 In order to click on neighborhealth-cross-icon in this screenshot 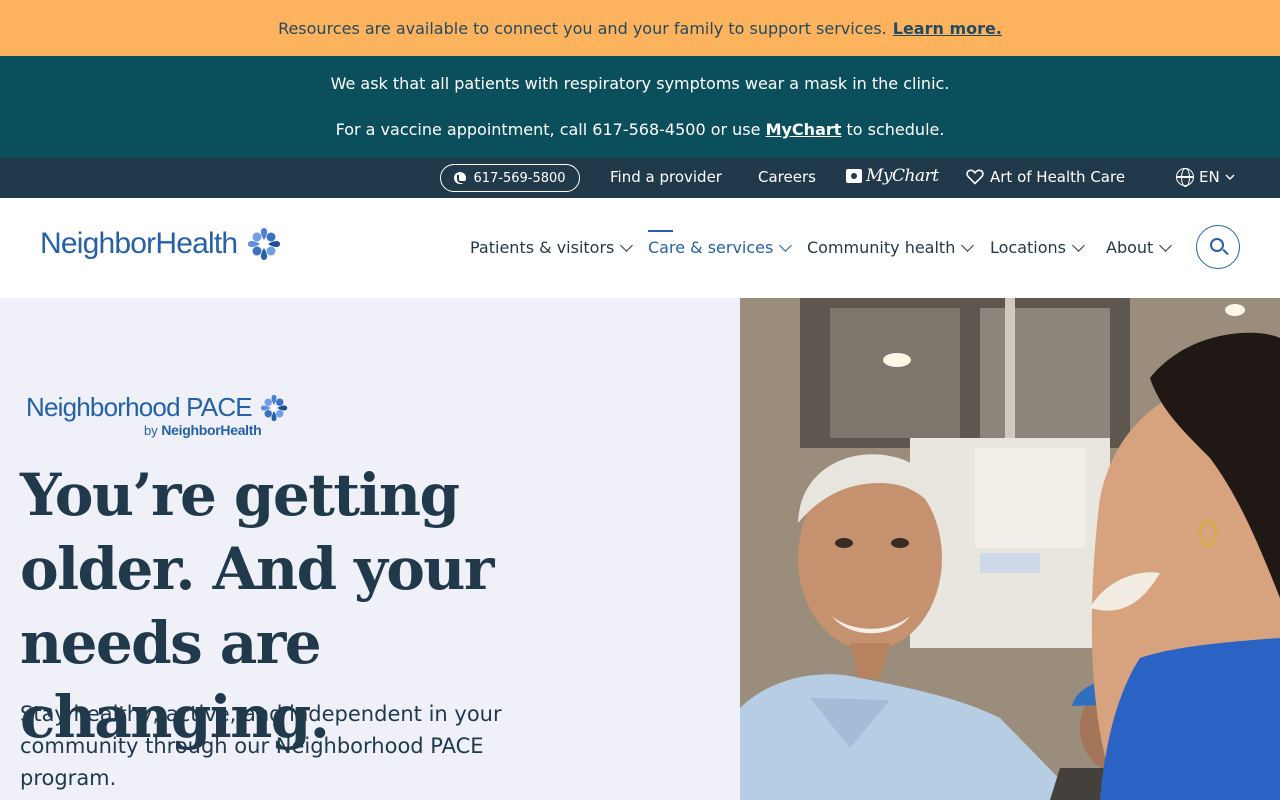, I will do `click(264, 244)`.